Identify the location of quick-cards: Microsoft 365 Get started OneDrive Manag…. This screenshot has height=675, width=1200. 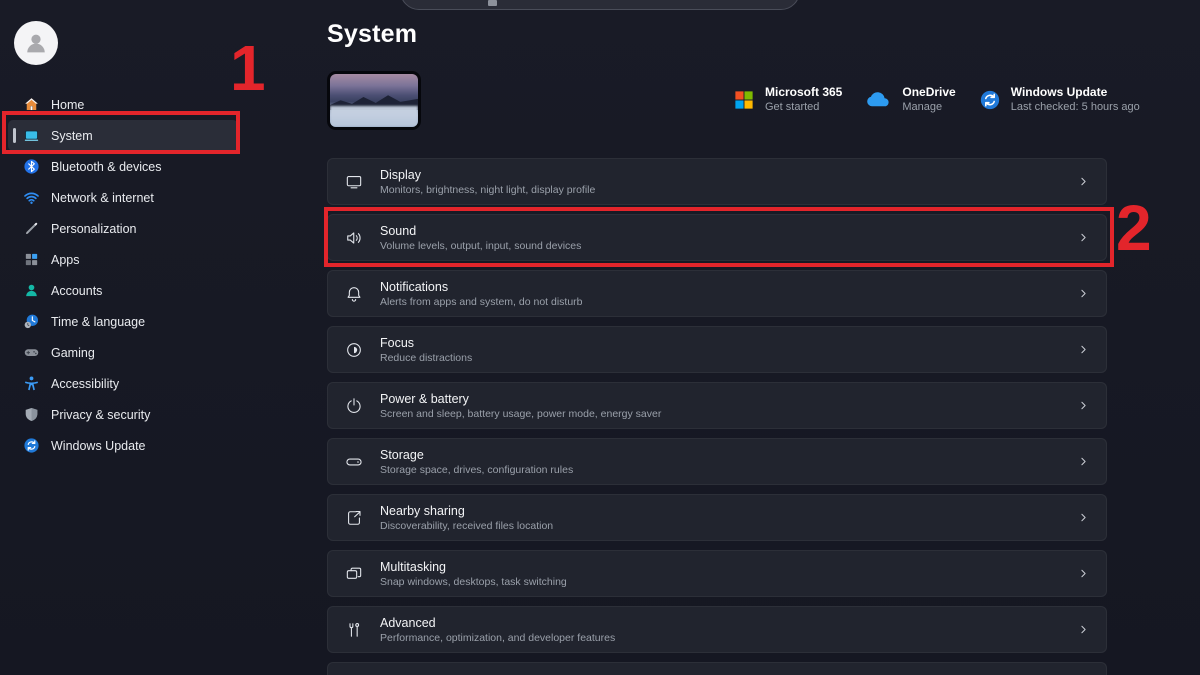
(936, 99).